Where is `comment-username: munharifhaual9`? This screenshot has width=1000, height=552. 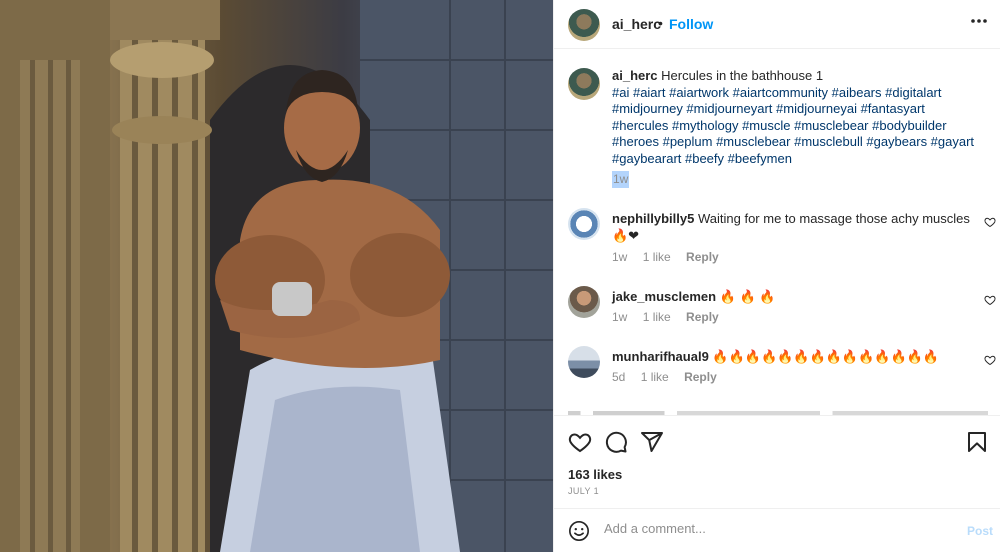 comment-username: munharifhaual9 is located at coordinates (660, 356).